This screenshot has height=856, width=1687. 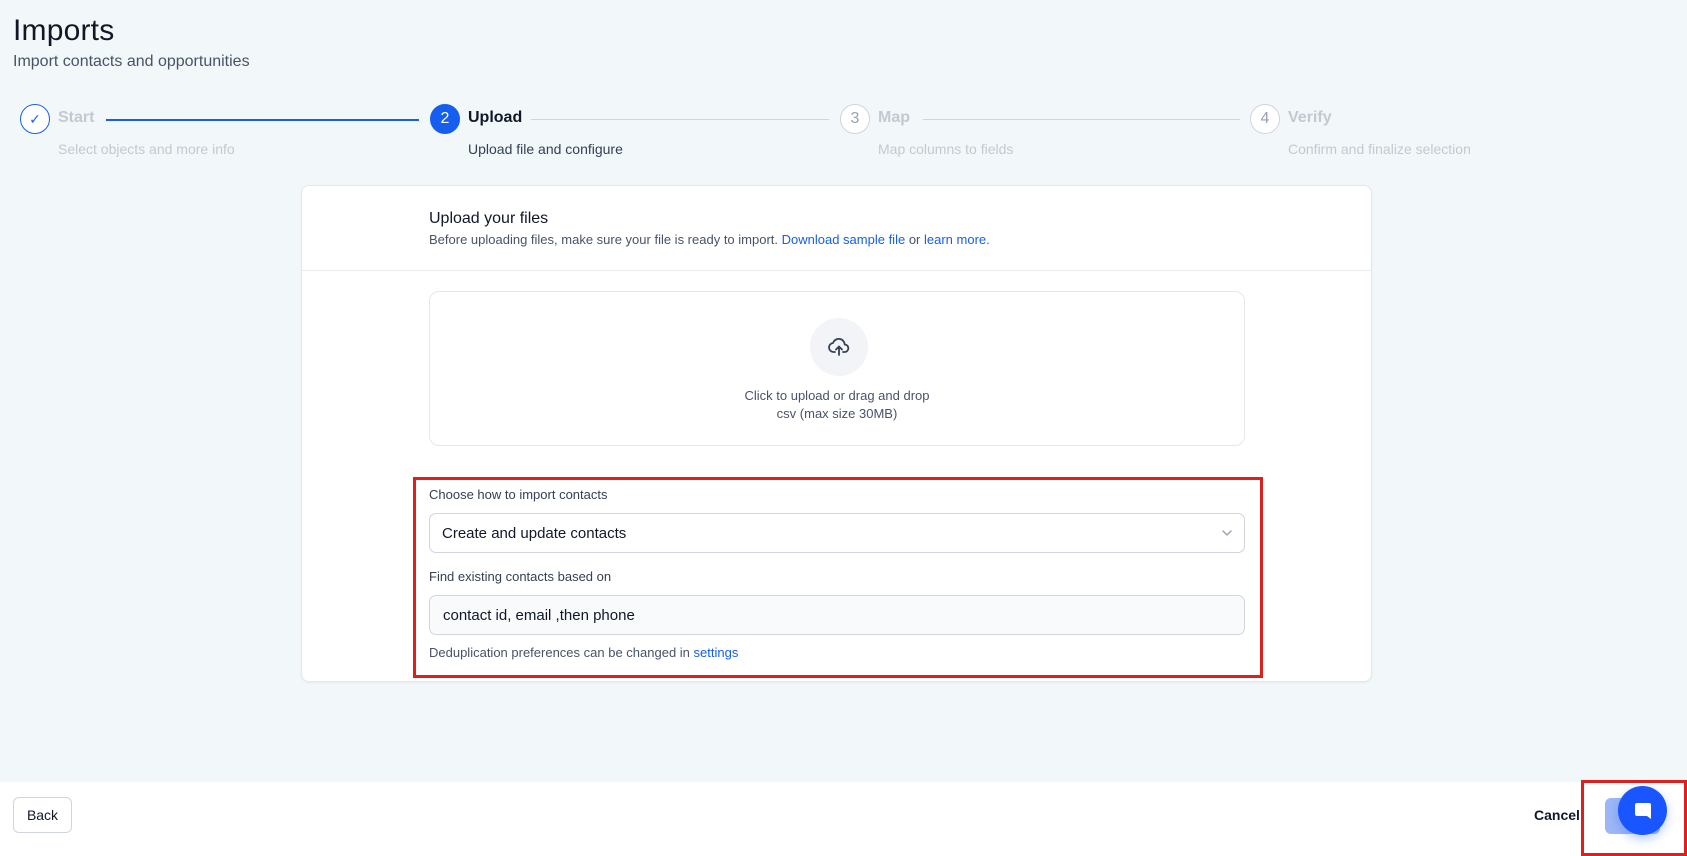 I want to click on checkmark-icon: ✓, so click(x=35, y=119).